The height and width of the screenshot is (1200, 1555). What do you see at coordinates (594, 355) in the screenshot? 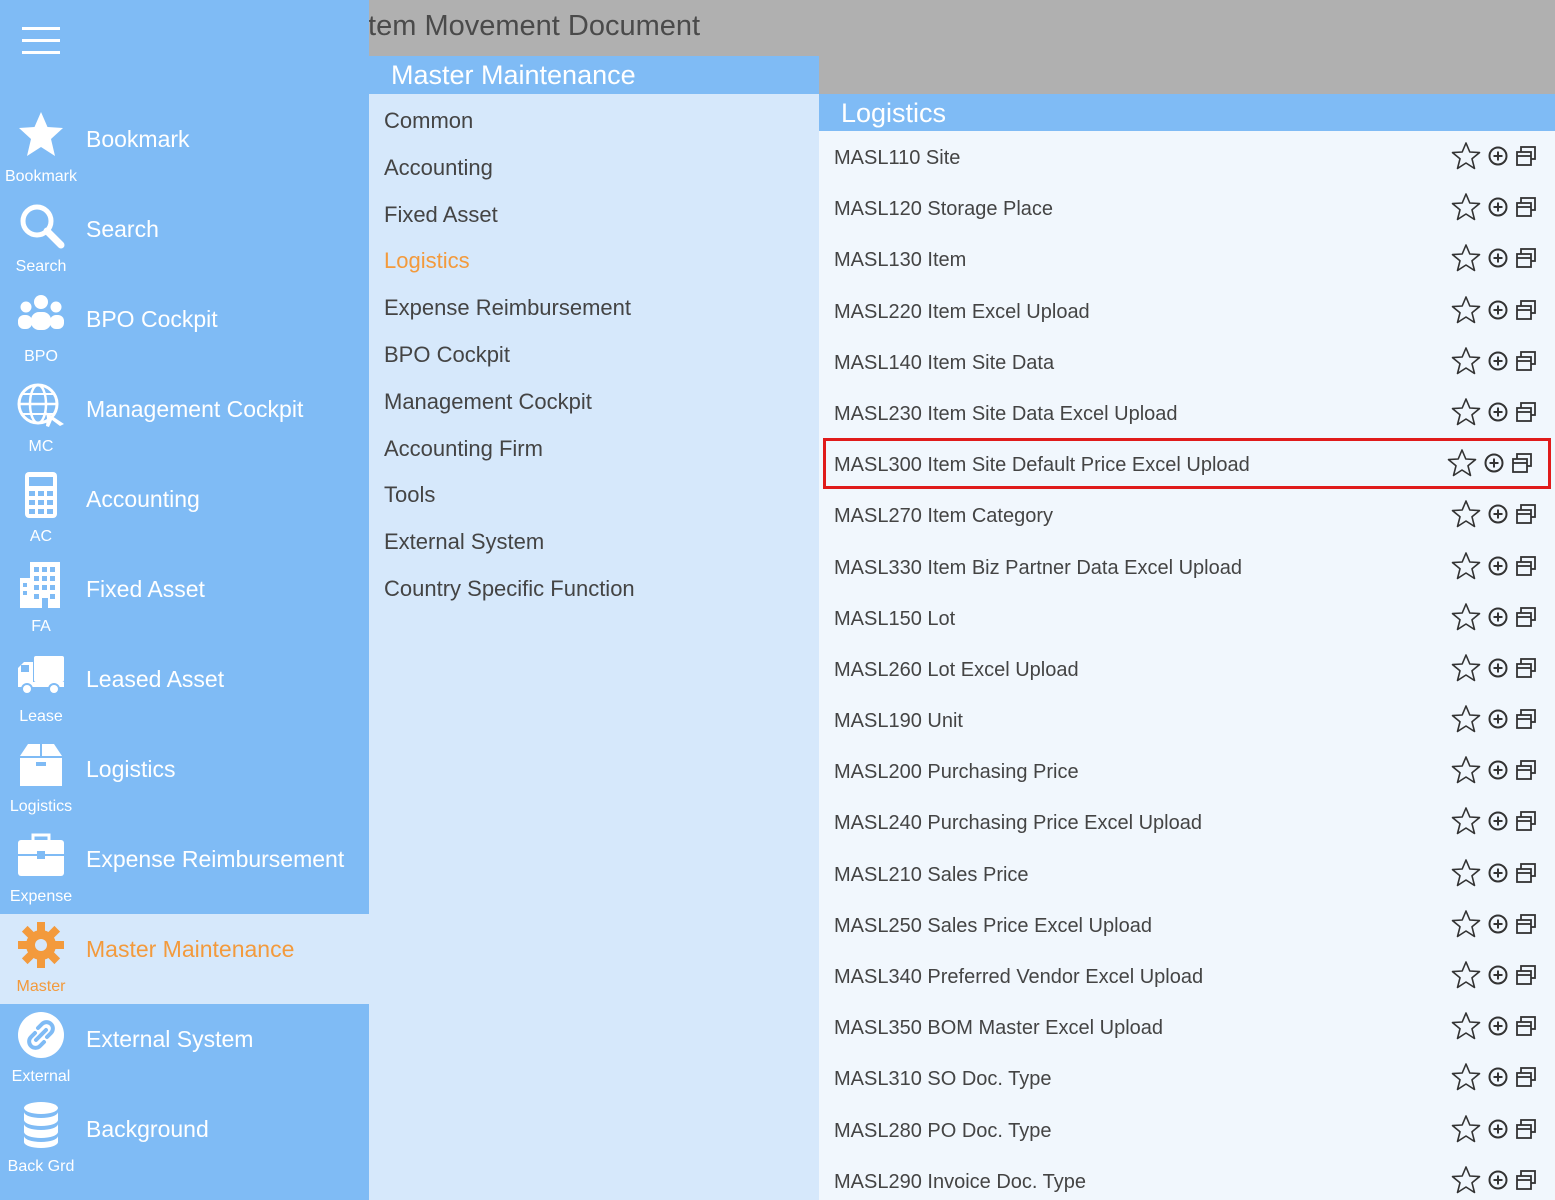
I see `category-item-bpo-cockpit: BPO Cockpit` at bounding box center [594, 355].